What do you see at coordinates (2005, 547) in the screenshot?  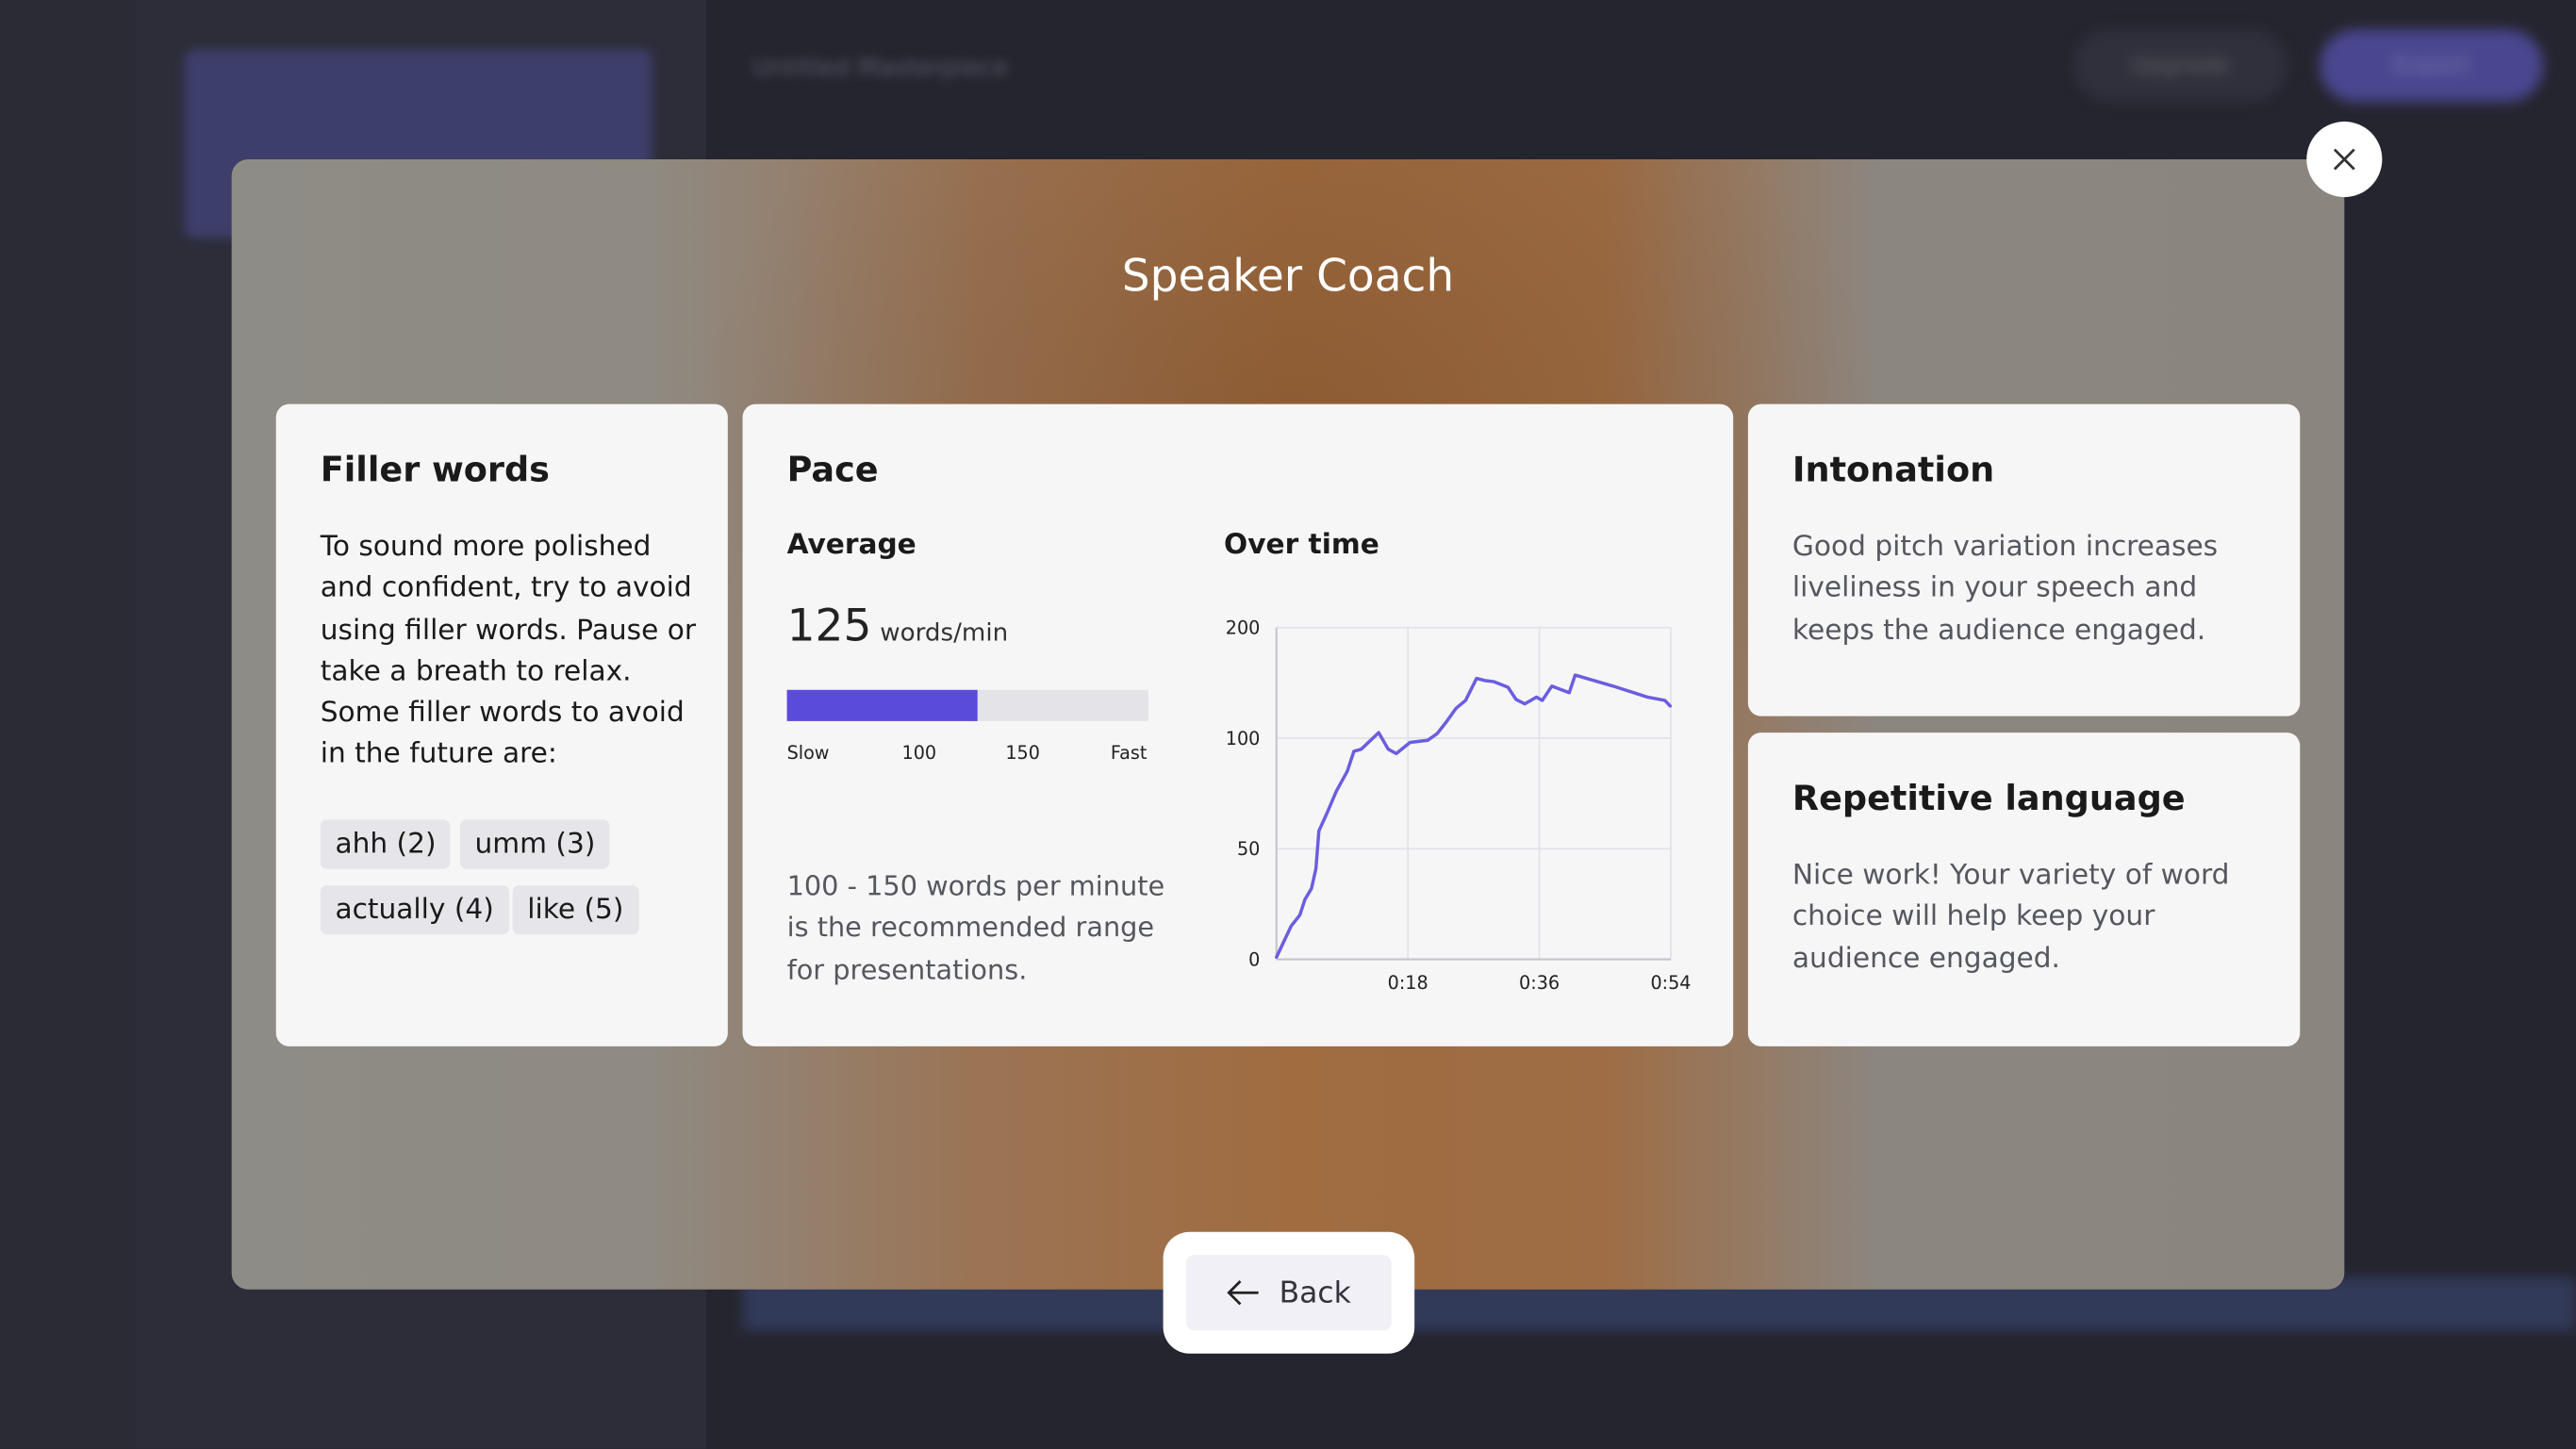 I see `text-line: Good pitch variation increases` at bounding box center [2005, 547].